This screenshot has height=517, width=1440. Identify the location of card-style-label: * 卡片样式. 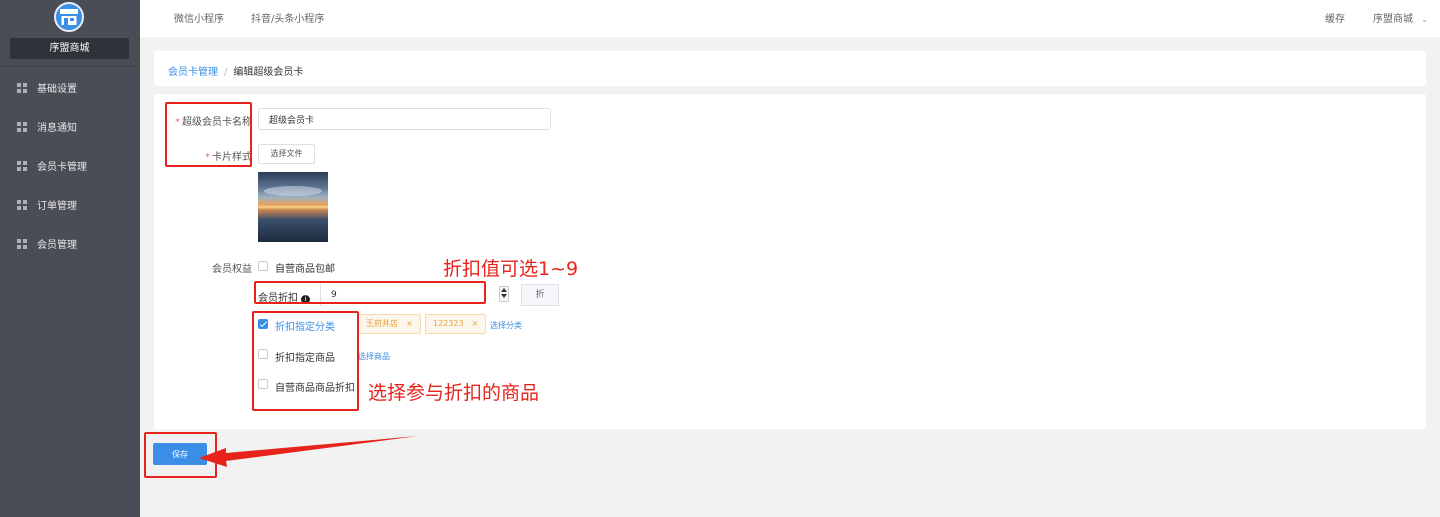
(209, 155).